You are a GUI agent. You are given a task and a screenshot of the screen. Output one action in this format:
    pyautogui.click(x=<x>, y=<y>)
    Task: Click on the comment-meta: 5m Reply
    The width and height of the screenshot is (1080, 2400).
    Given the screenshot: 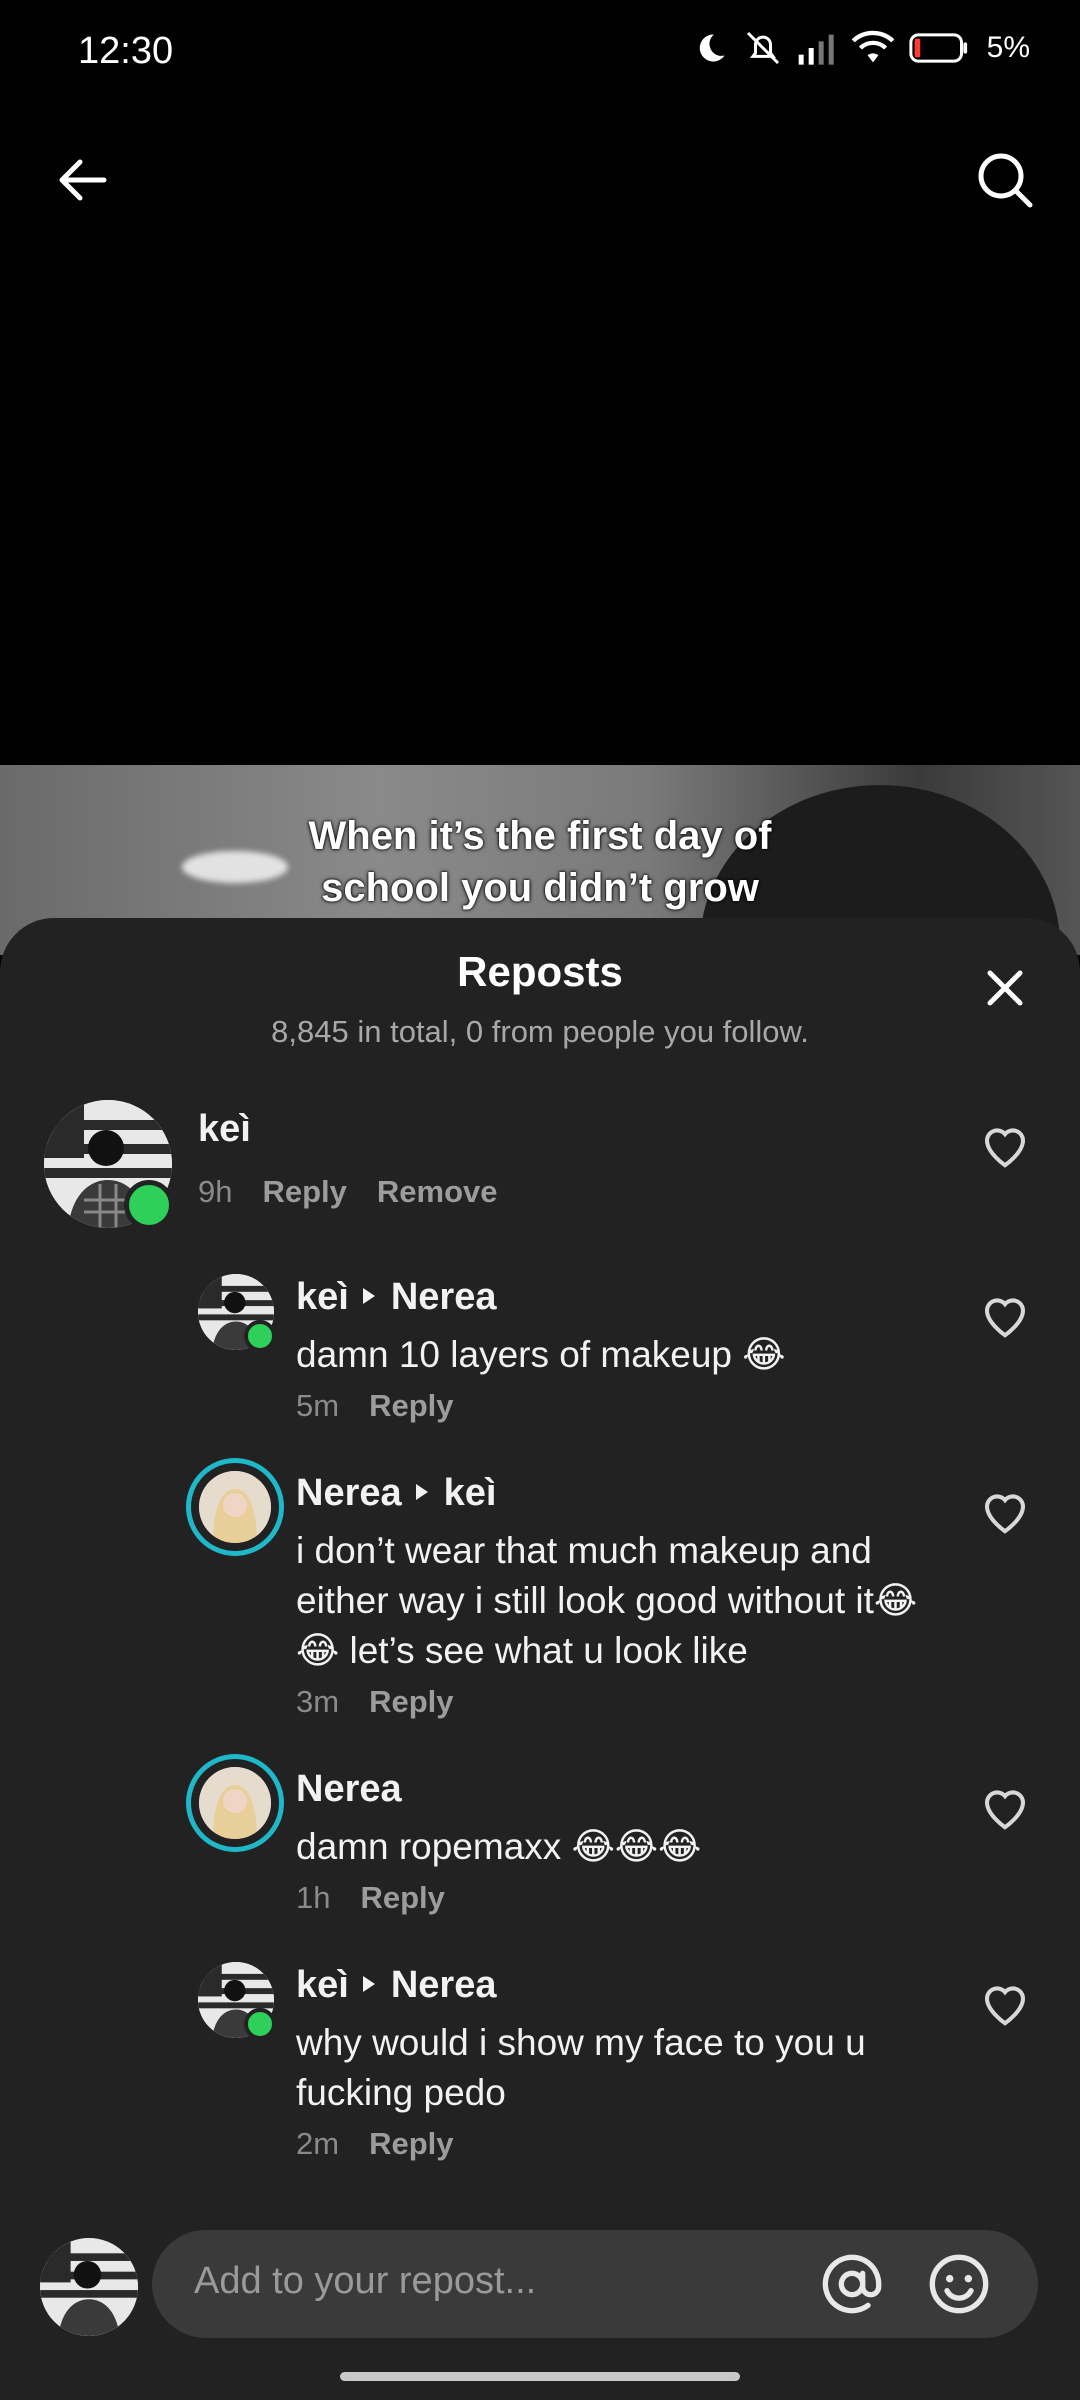 What is the action you would take?
    pyautogui.click(x=375, y=1406)
    